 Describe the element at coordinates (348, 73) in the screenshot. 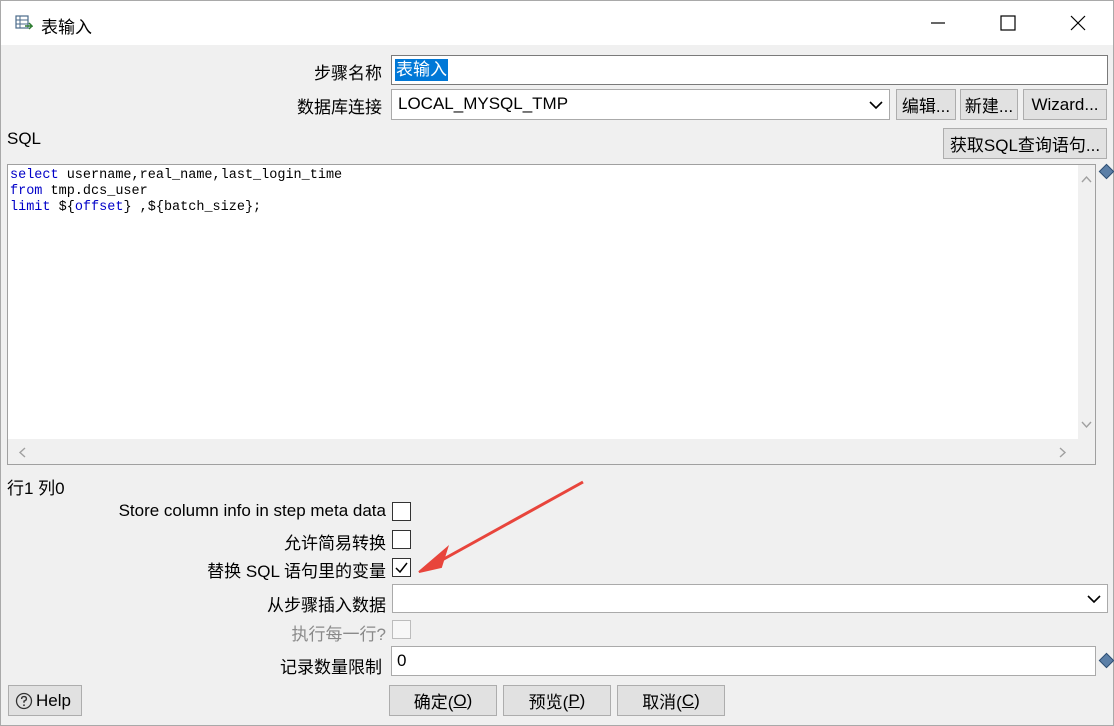

I see `step-name-label: 步骤名称` at that location.